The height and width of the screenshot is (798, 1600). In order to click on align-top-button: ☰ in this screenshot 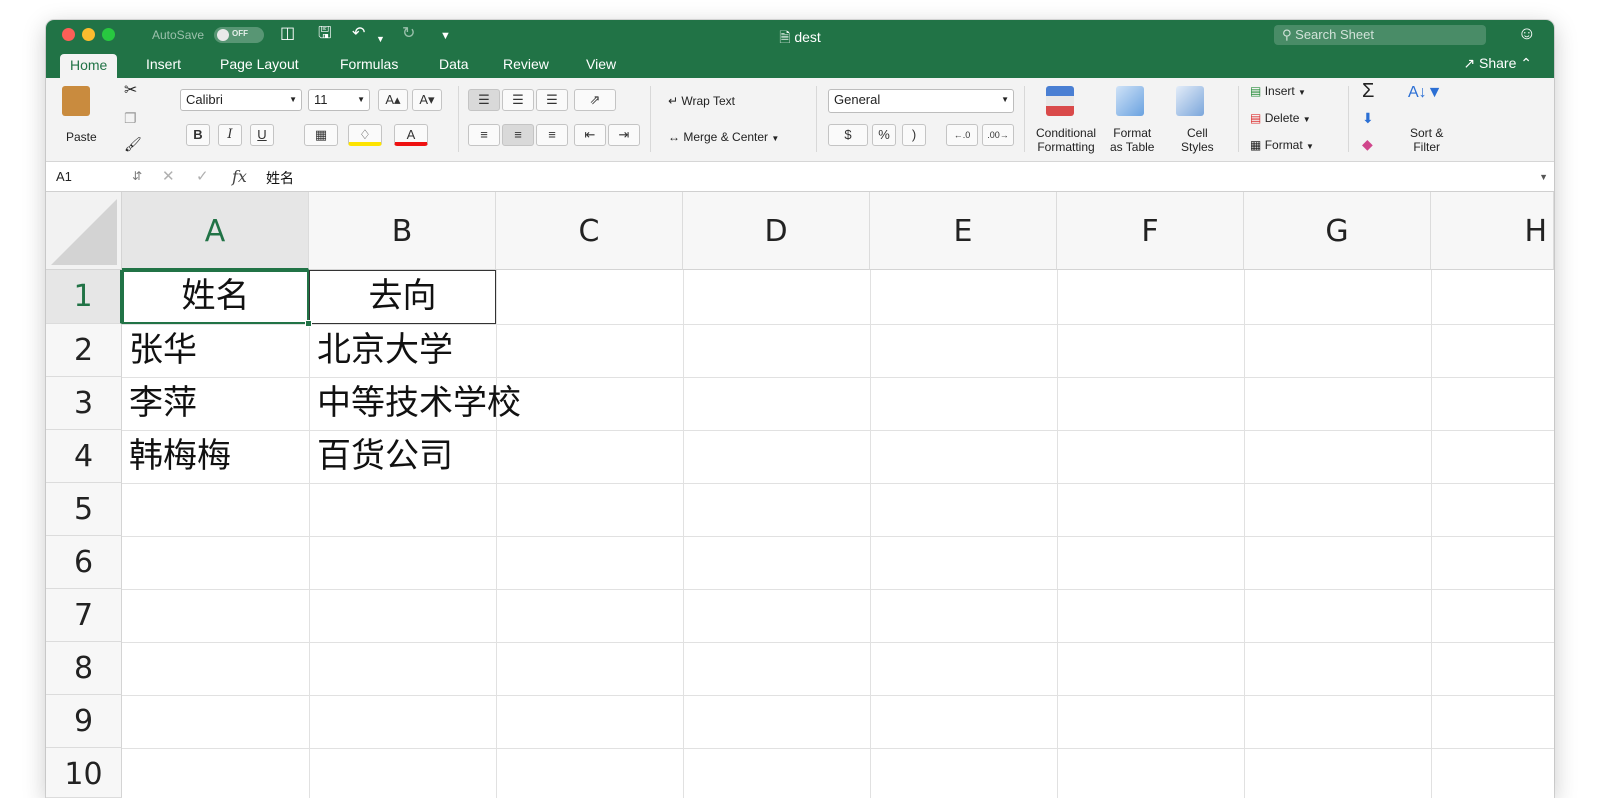, I will do `click(484, 100)`.